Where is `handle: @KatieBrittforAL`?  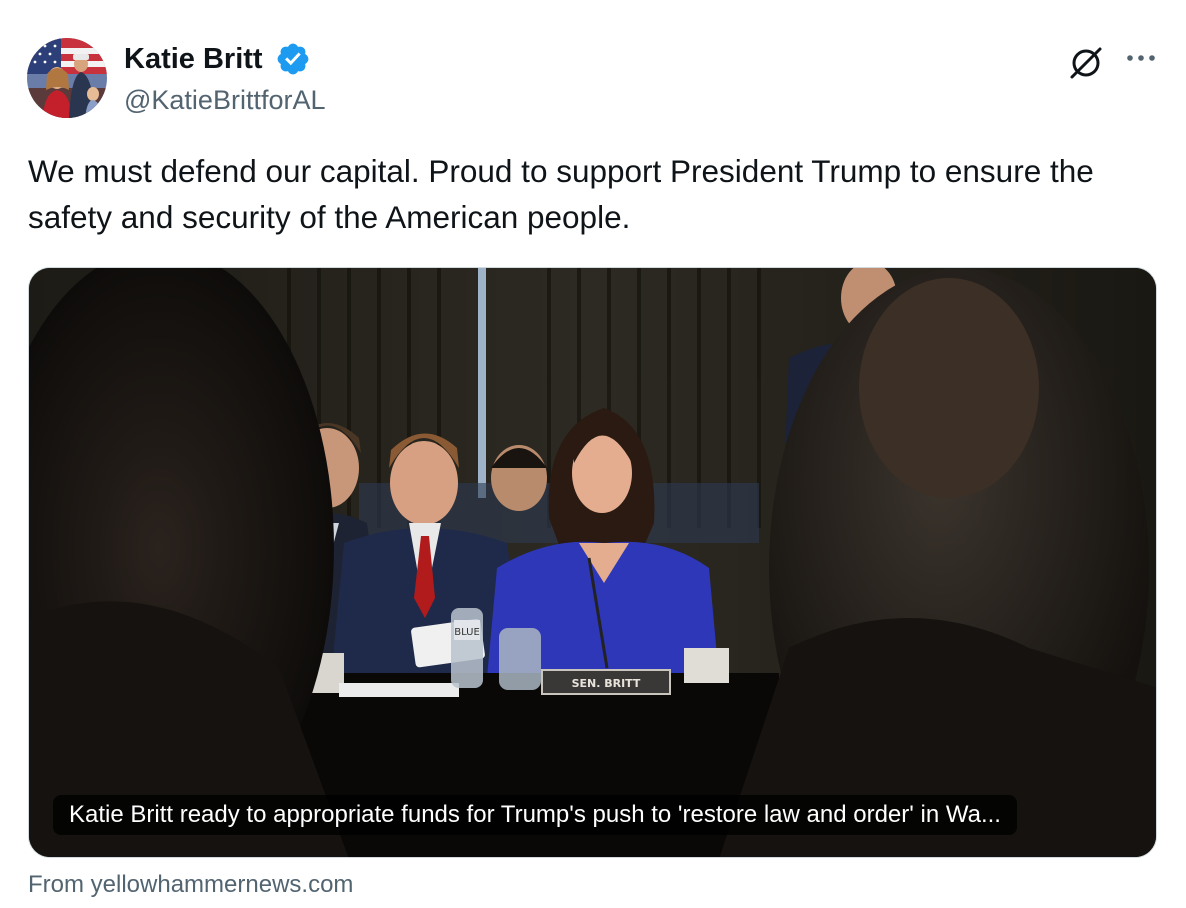
handle: @KatieBrittforAL is located at coordinates (225, 100).